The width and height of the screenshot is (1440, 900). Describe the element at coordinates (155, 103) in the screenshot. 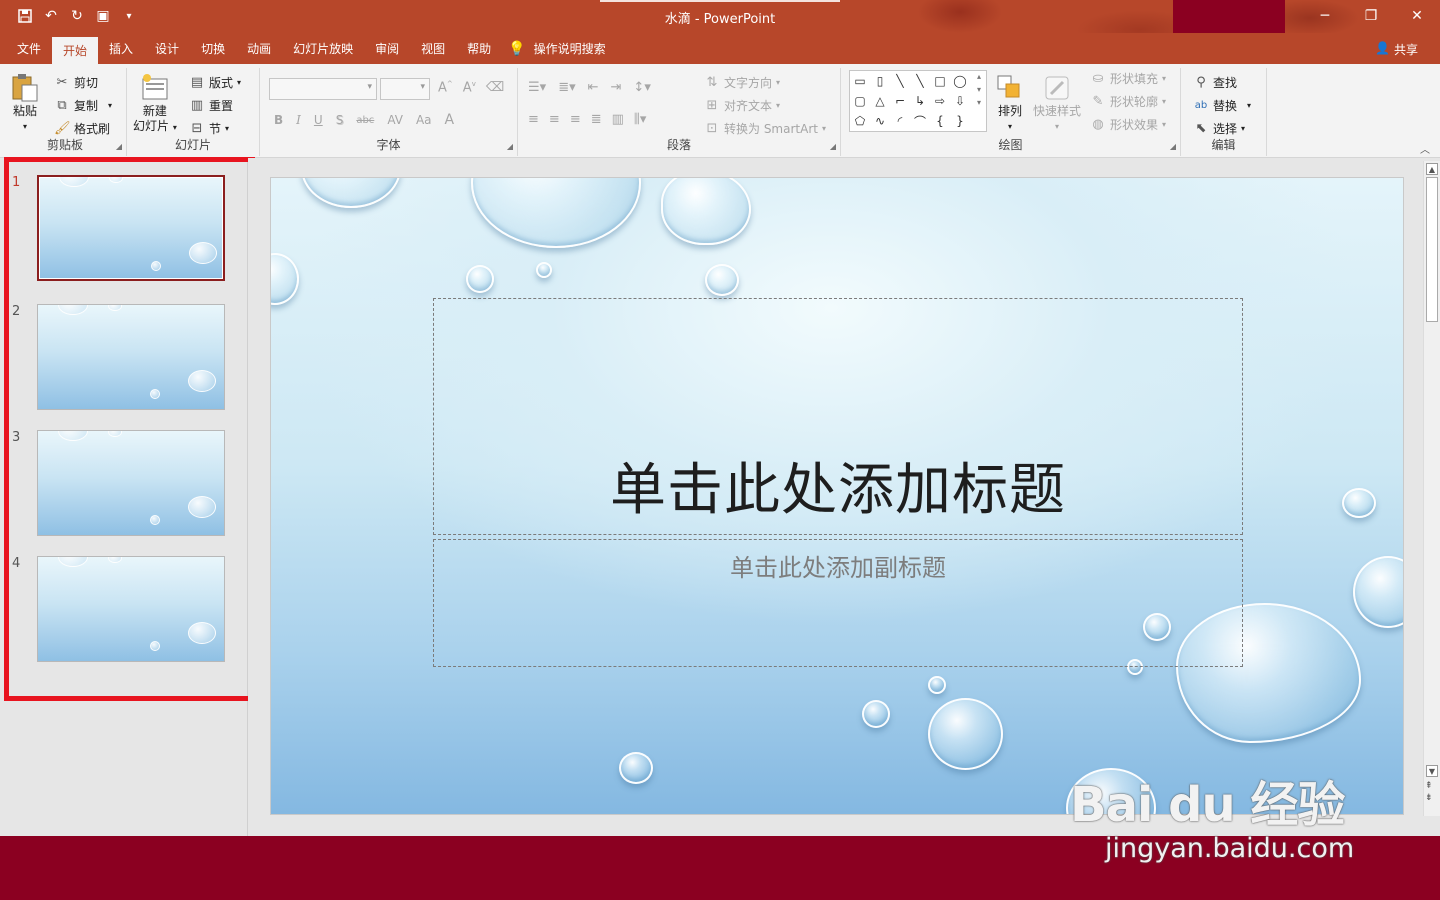

I see `new-slide-button: 新建 幻灯片 ▾` at that location.